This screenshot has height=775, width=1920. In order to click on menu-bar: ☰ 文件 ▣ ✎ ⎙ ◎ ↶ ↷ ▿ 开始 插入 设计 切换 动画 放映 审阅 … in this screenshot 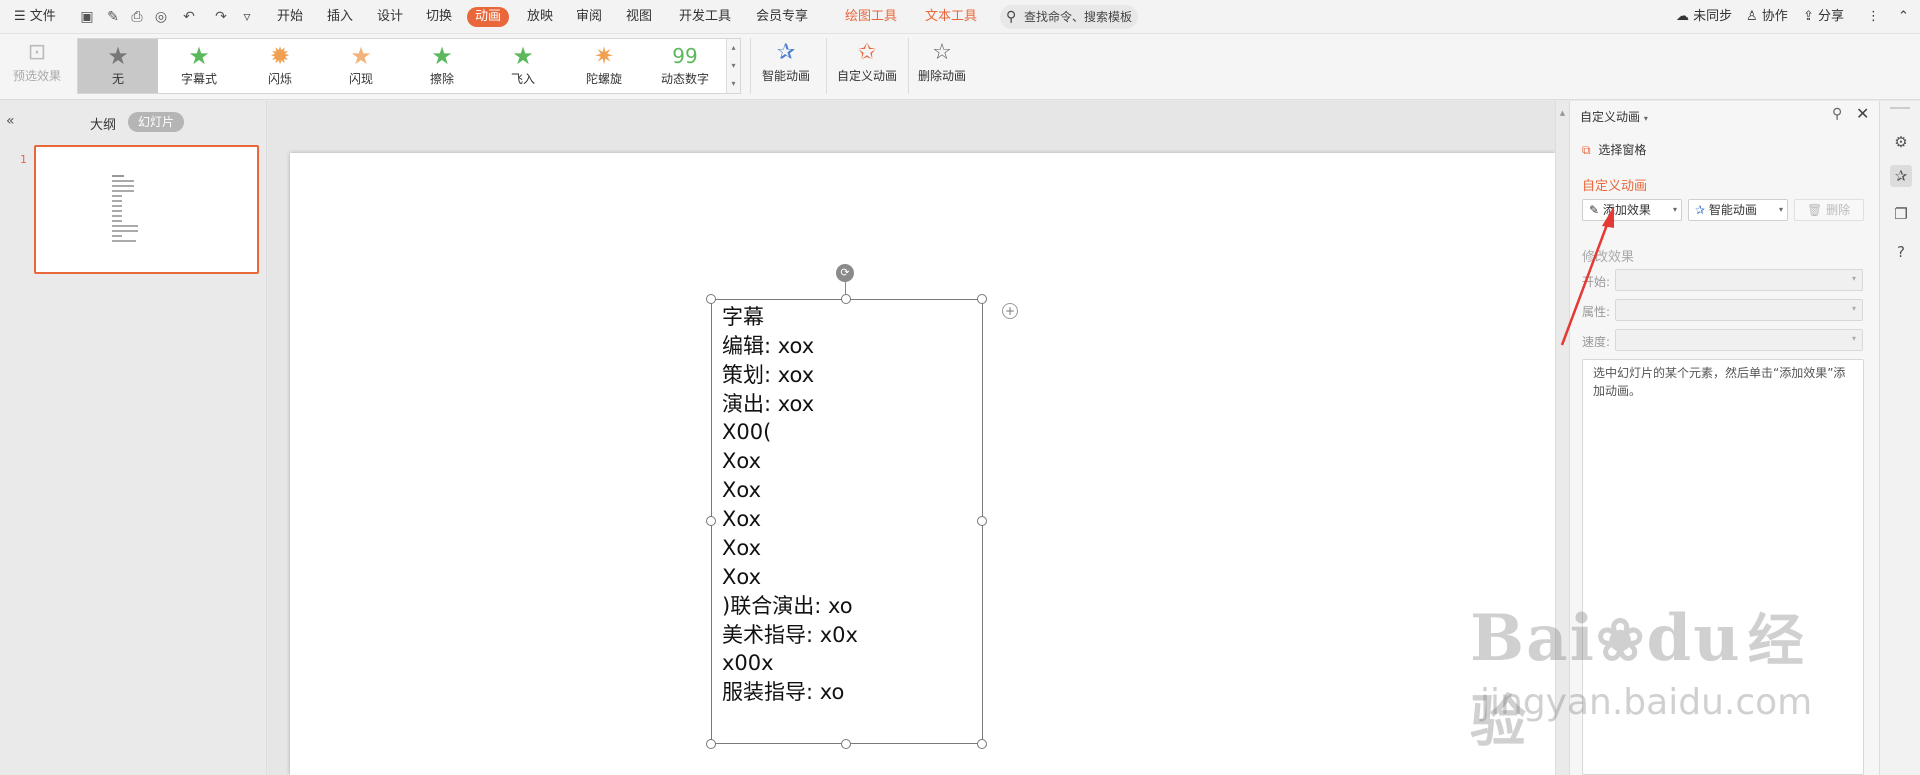, I will do `click(960, 17)`.